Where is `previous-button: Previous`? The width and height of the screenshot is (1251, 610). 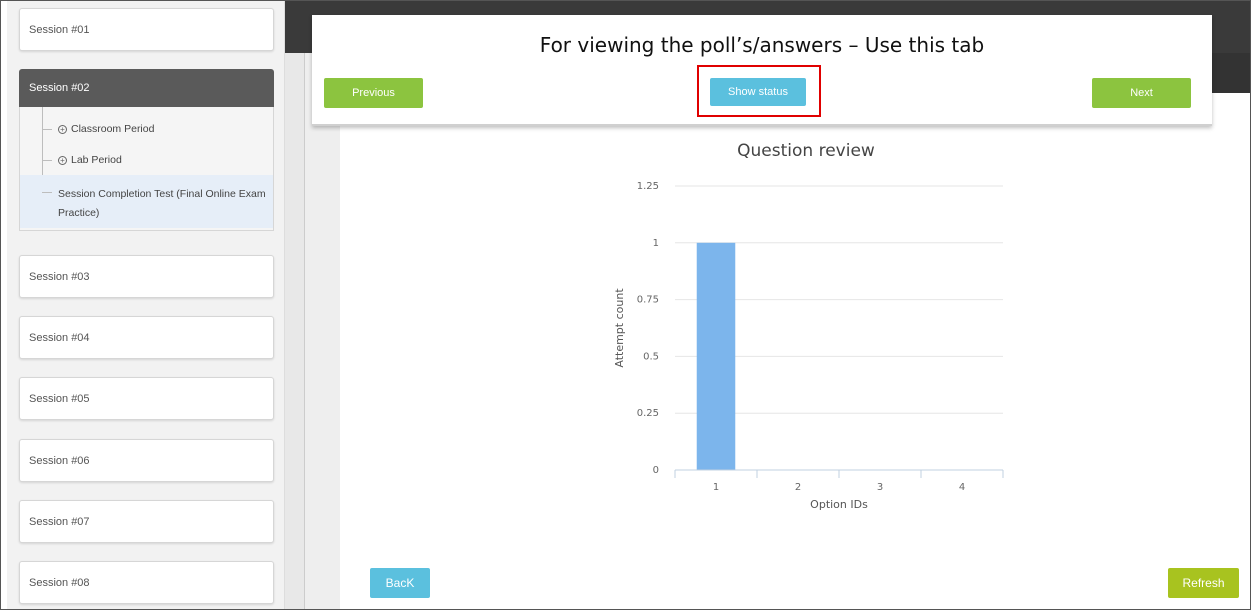
previous-button: Previous is located at coordinates (373, 93).